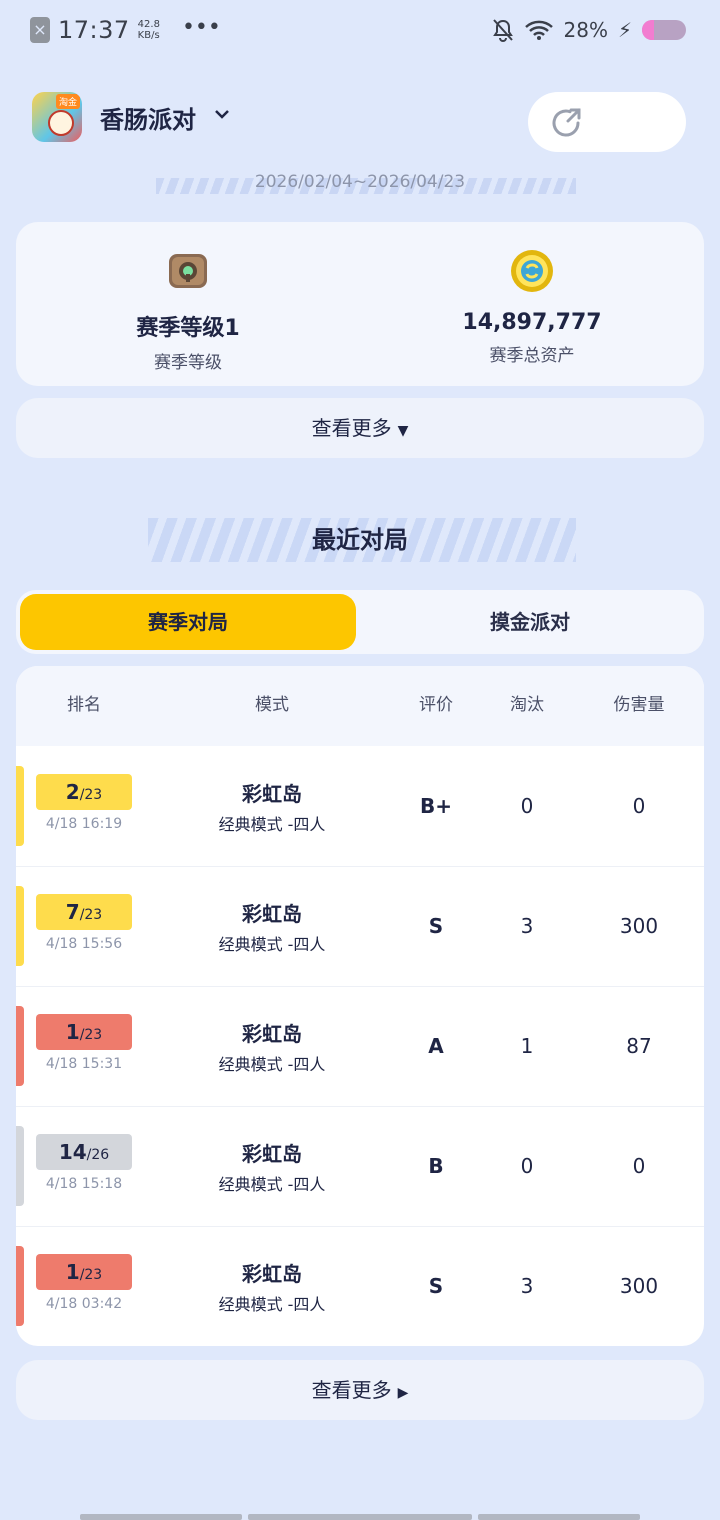 This screenshot has height=1520, width=720. I want to click on stat-value: 赛季等级1, so click(188, 328).